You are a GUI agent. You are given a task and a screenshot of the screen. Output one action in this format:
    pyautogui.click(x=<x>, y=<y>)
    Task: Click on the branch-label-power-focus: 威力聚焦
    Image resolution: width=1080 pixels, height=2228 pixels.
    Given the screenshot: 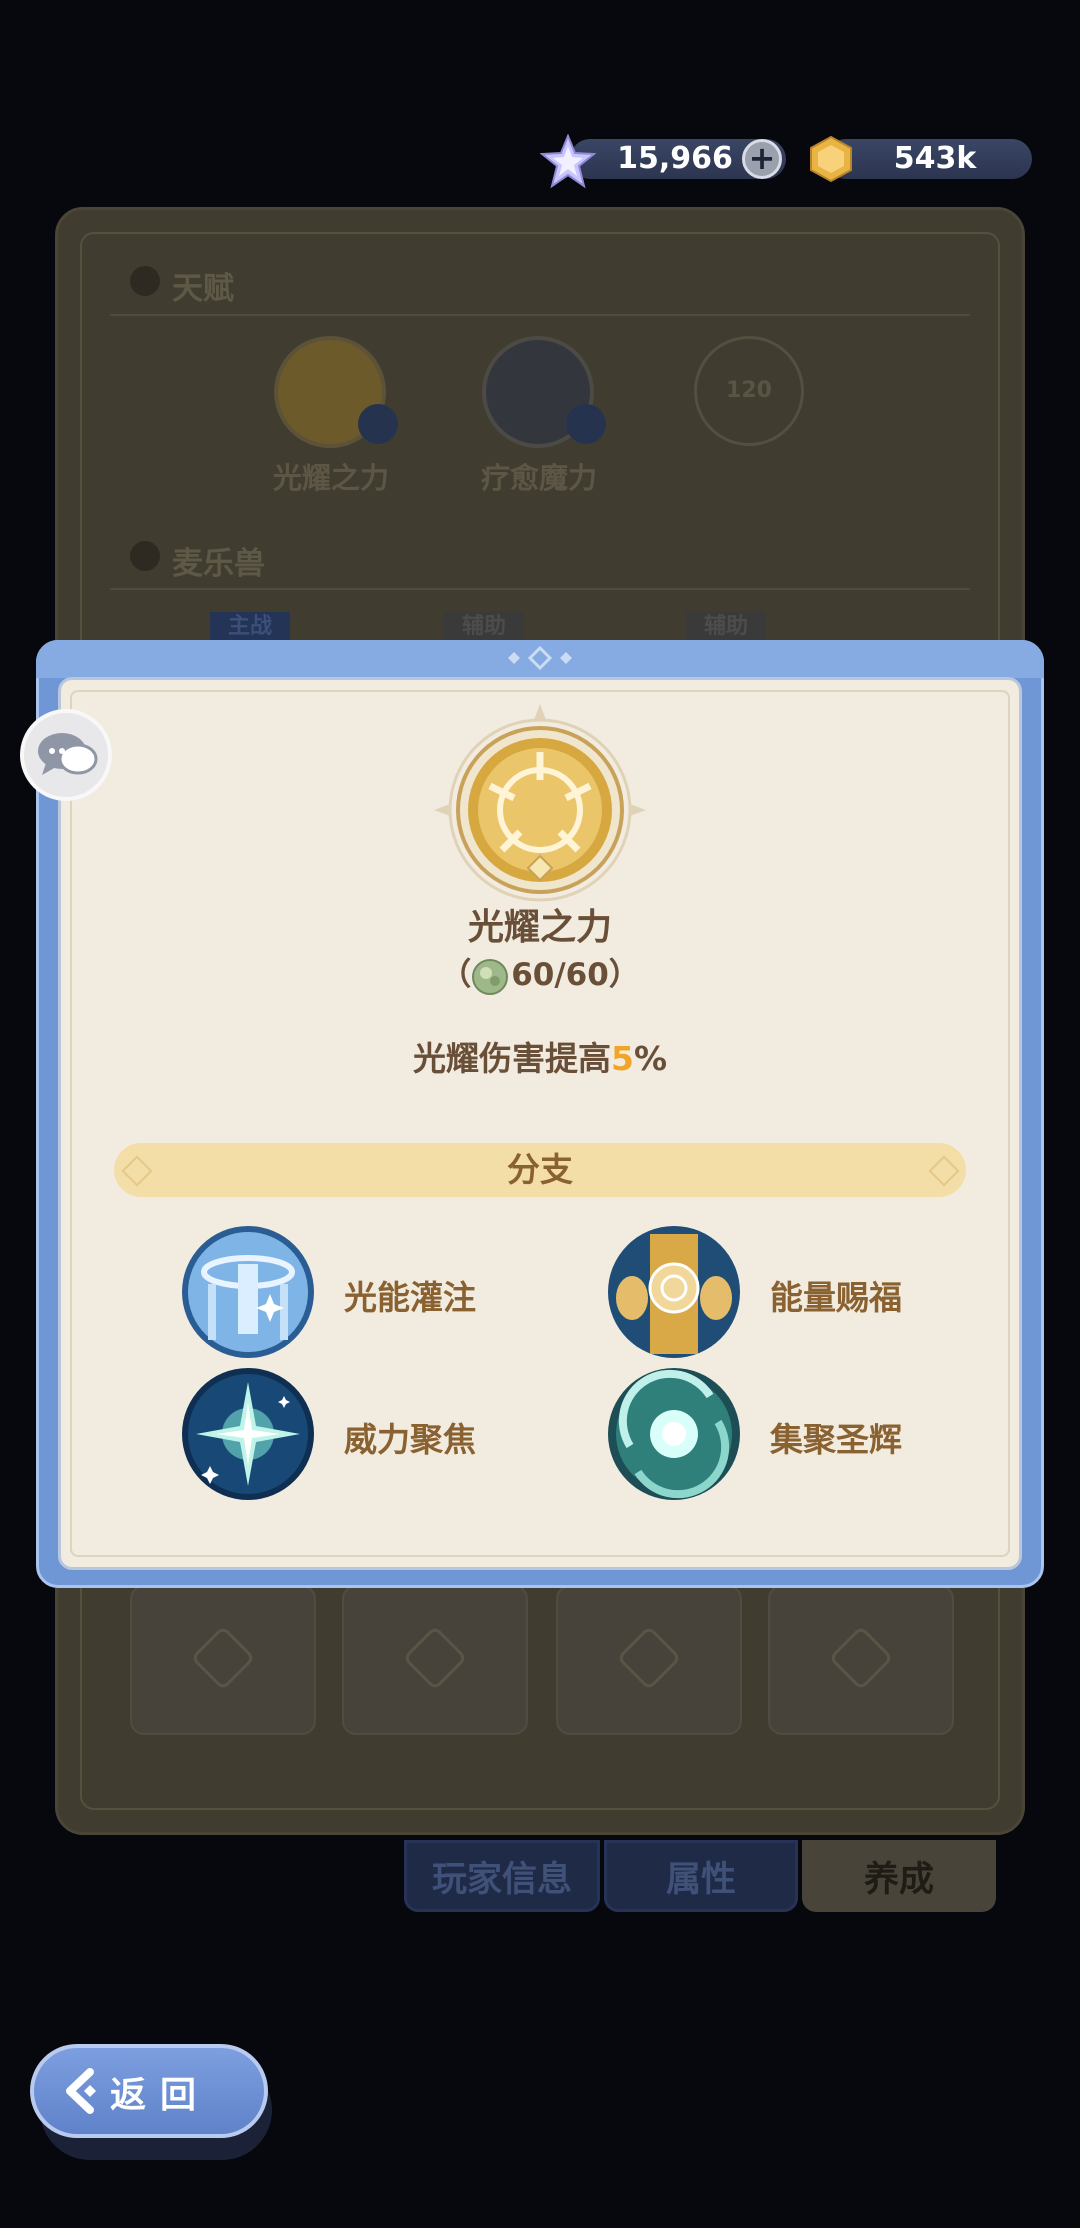 What is the action you would take?
    pyautogui.click(x=410, y=1439)
    